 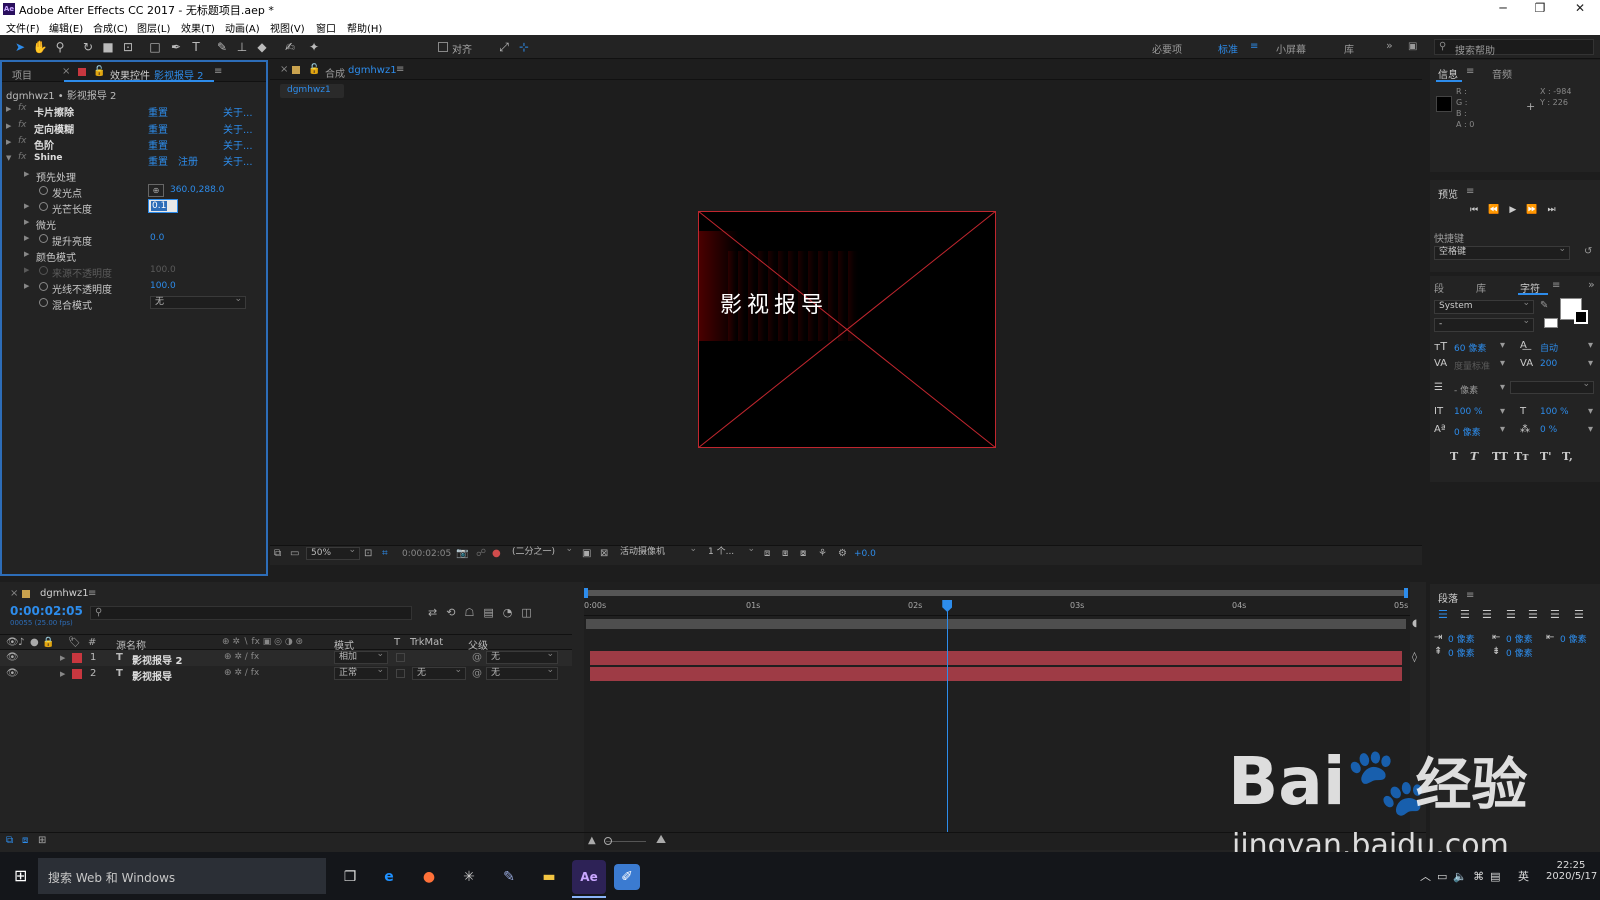 What do you see at coordinates (1519, 652) in the screenshot?
I see `space-after-value: 0 像素` at bounding box center [1519, 652].